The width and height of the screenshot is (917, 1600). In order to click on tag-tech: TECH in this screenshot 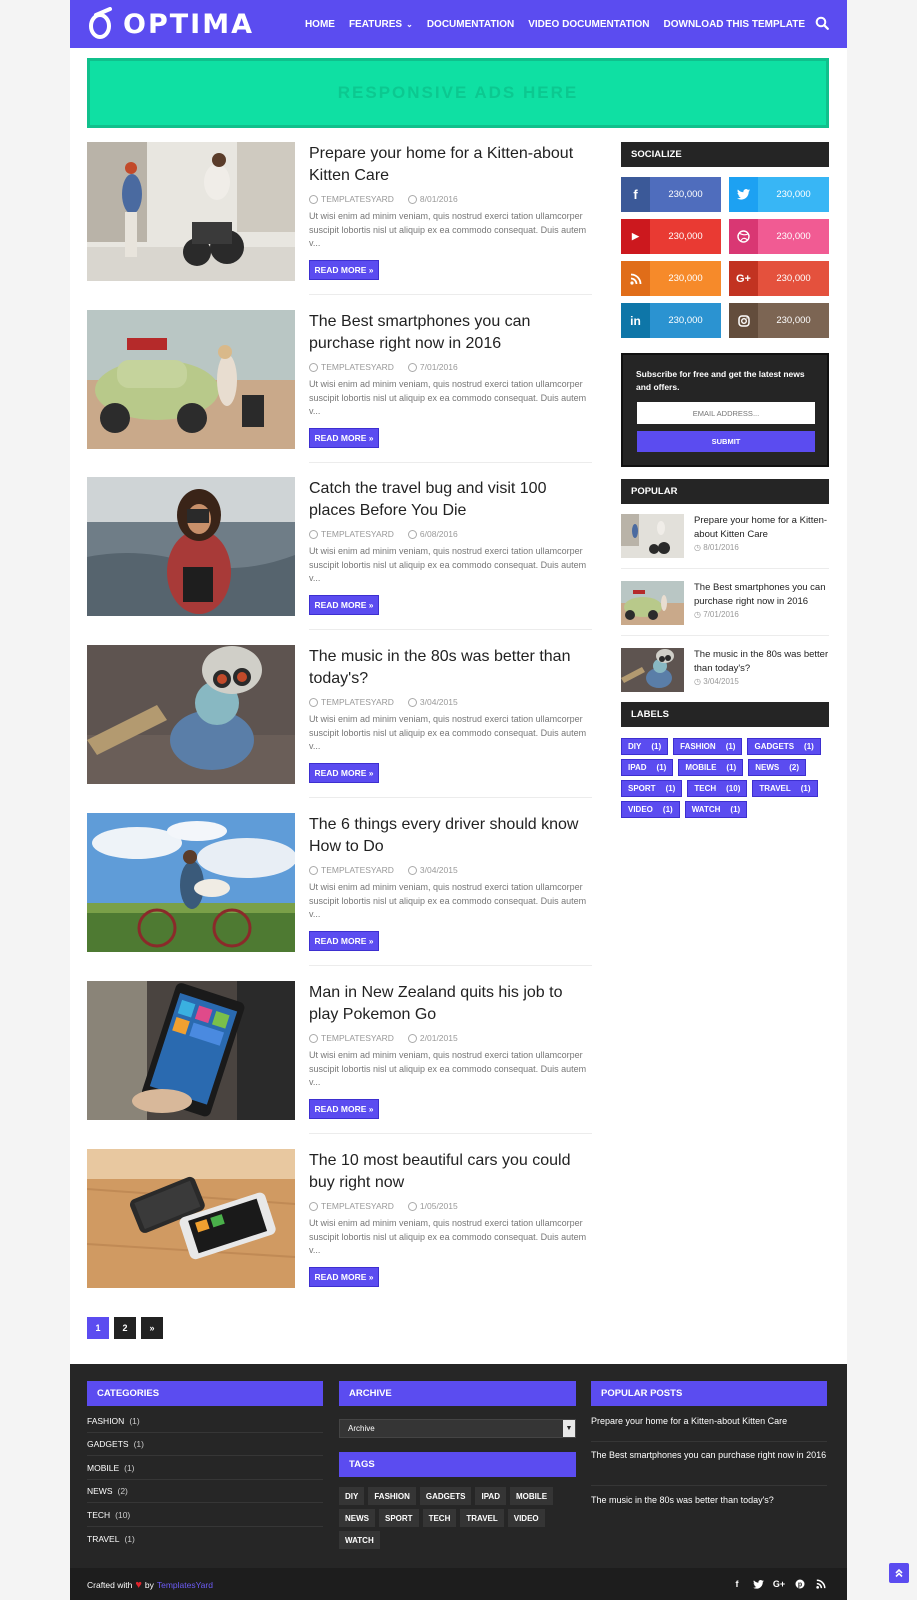, I will do `click(439, 1518)`.